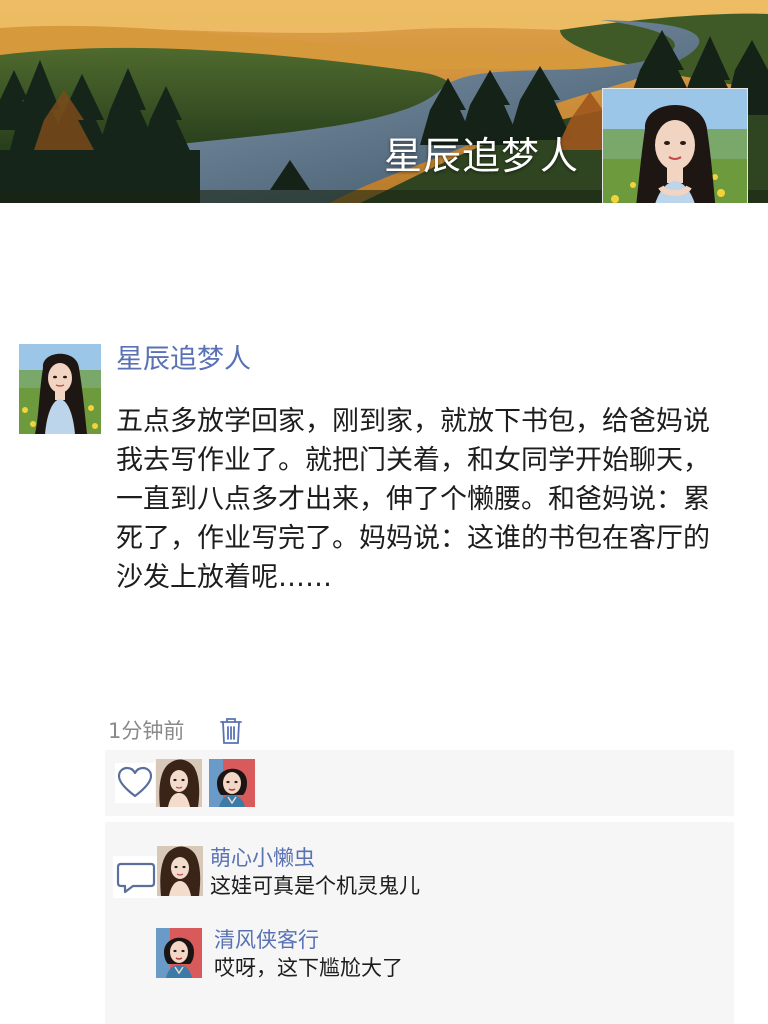 This screenshot has height=1024, width=768. Describe the element at coordinates (482, 156) in the screenshot. I see `profile-nickname: 星辰追梦人` at that location.